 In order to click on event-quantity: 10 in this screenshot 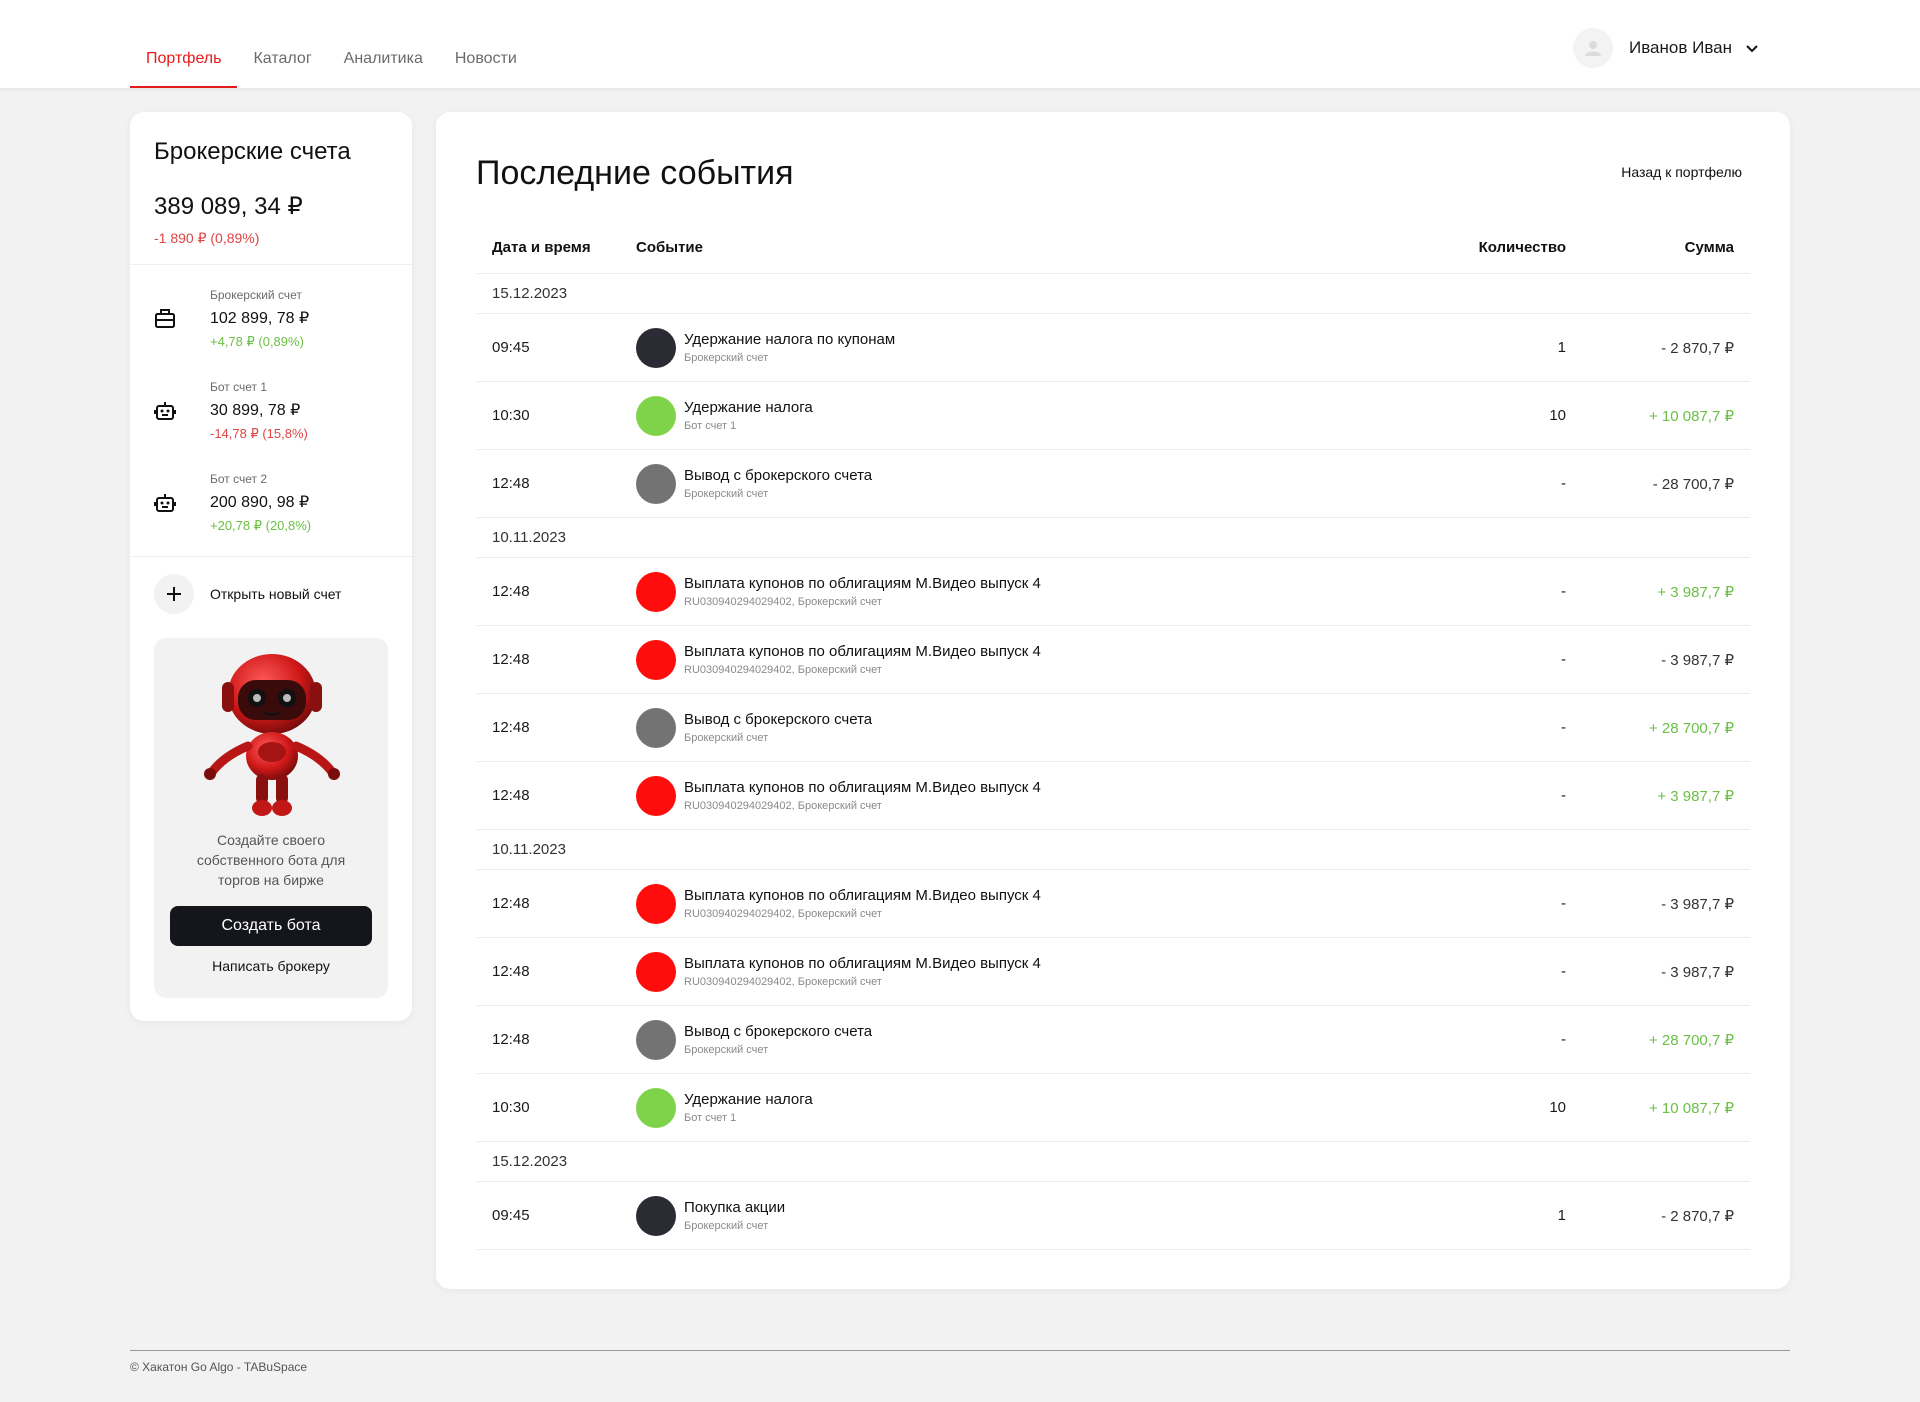, I will do `click(1557, 1107)`.